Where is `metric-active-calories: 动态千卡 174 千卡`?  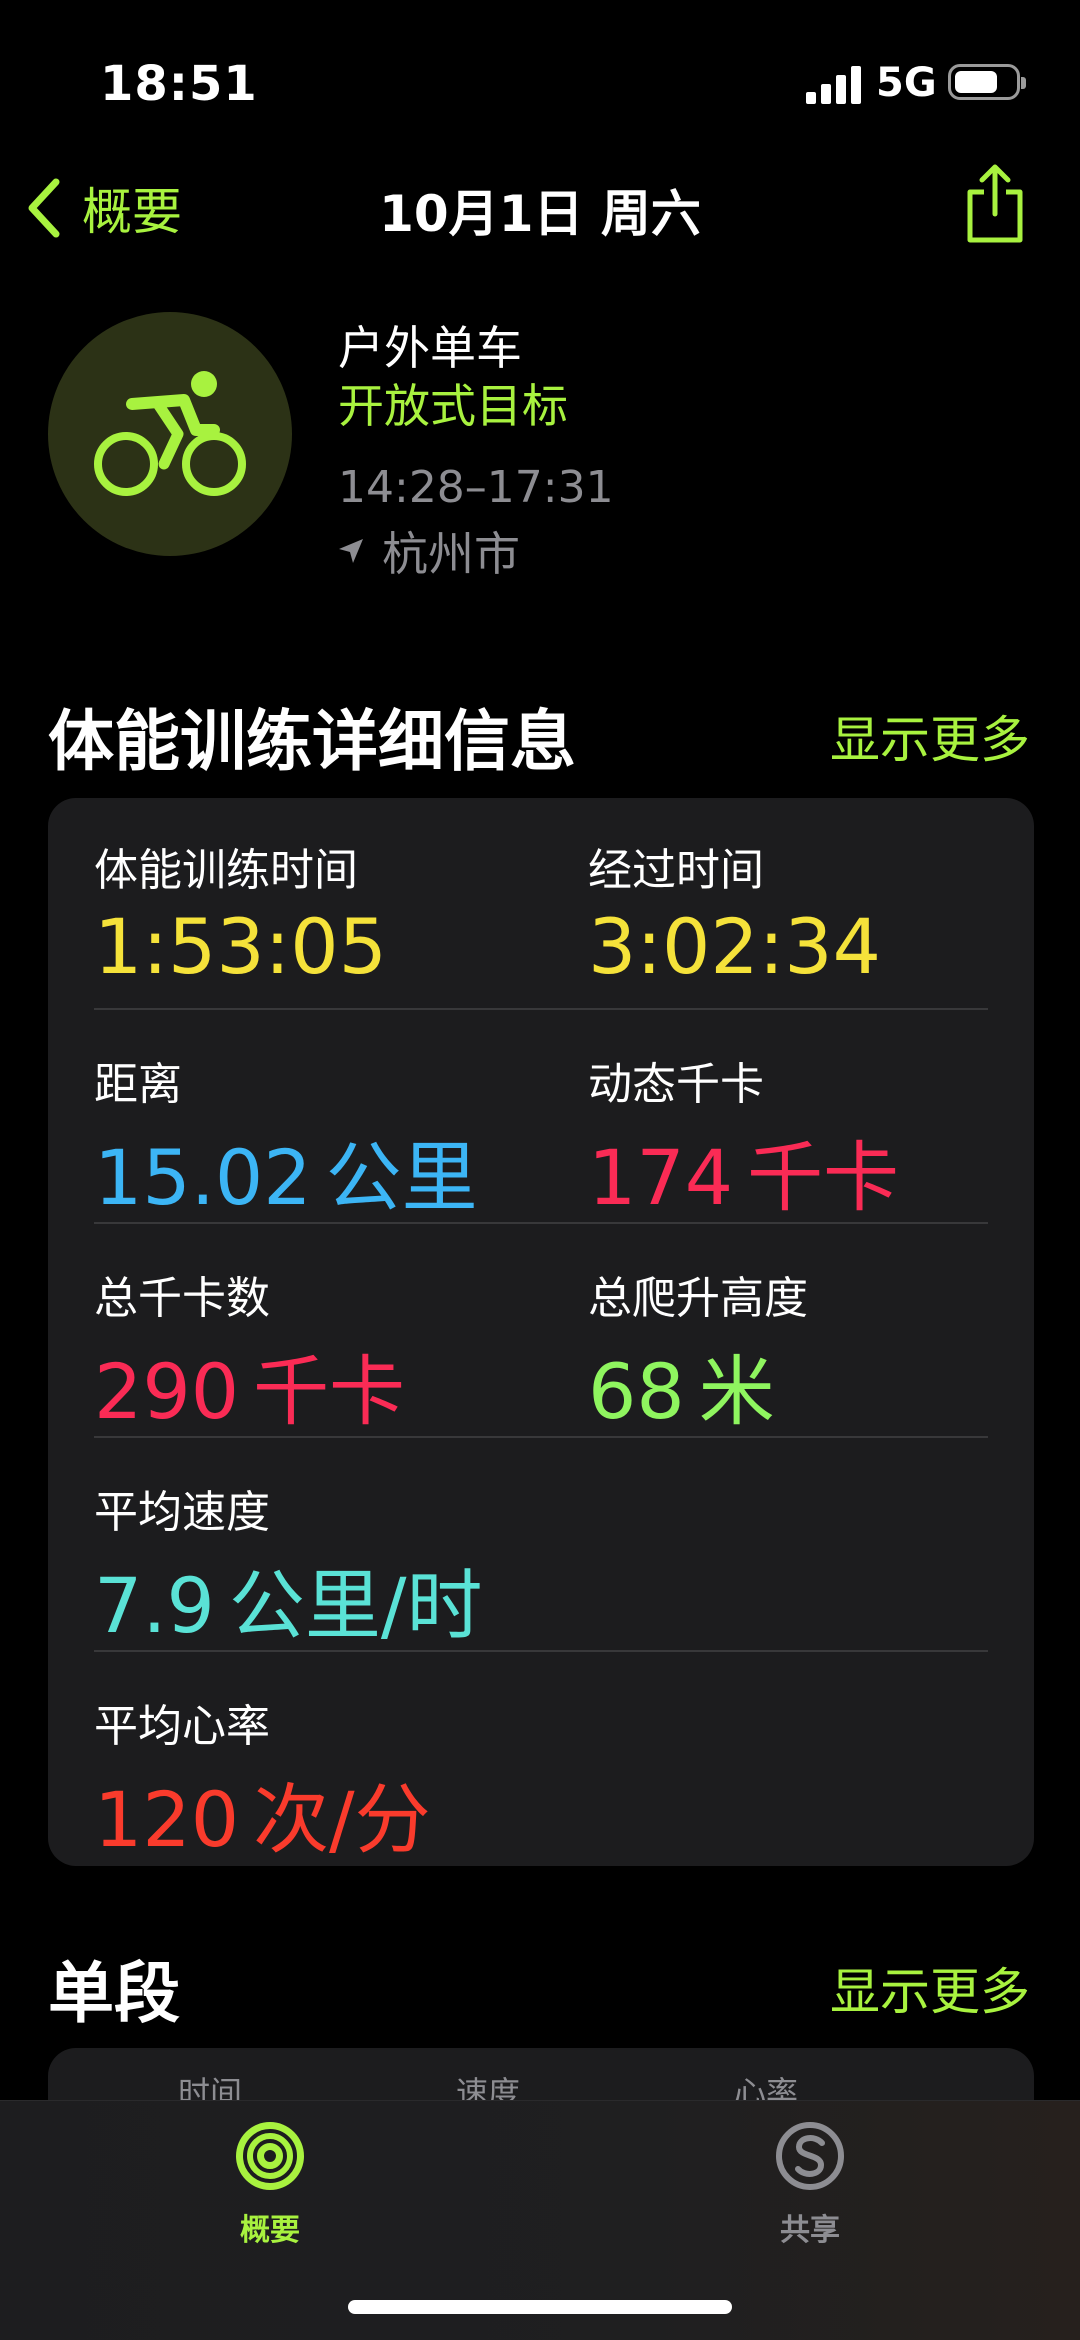
metric-active-calories: 动态千卡 174 千卡 is located at coordinates (743, 1137).